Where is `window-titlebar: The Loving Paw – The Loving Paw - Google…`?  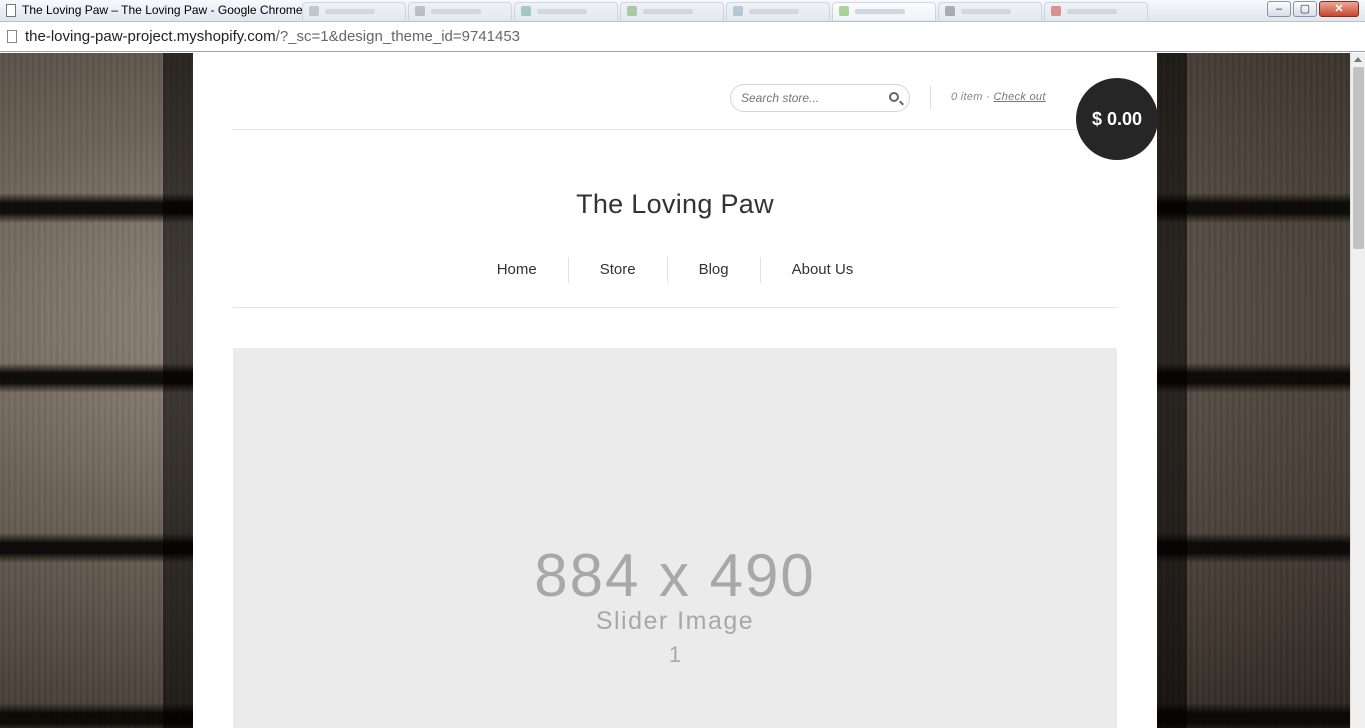 window-titlebar: The Loving Paw – The Loving Paw - Google… is located at coordinates (682, 11).